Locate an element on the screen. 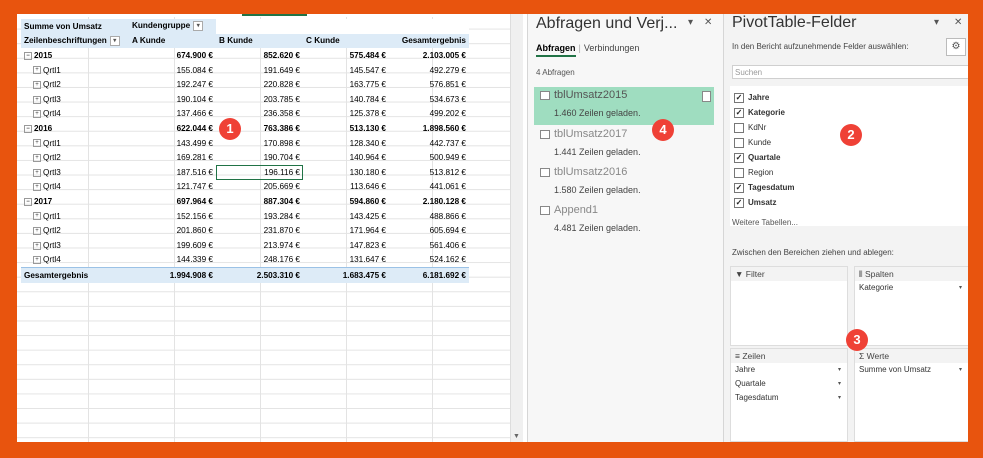 This screenshot has width=983, height=458. value-cell: 201.860 € is located at coordinates (172, 230).